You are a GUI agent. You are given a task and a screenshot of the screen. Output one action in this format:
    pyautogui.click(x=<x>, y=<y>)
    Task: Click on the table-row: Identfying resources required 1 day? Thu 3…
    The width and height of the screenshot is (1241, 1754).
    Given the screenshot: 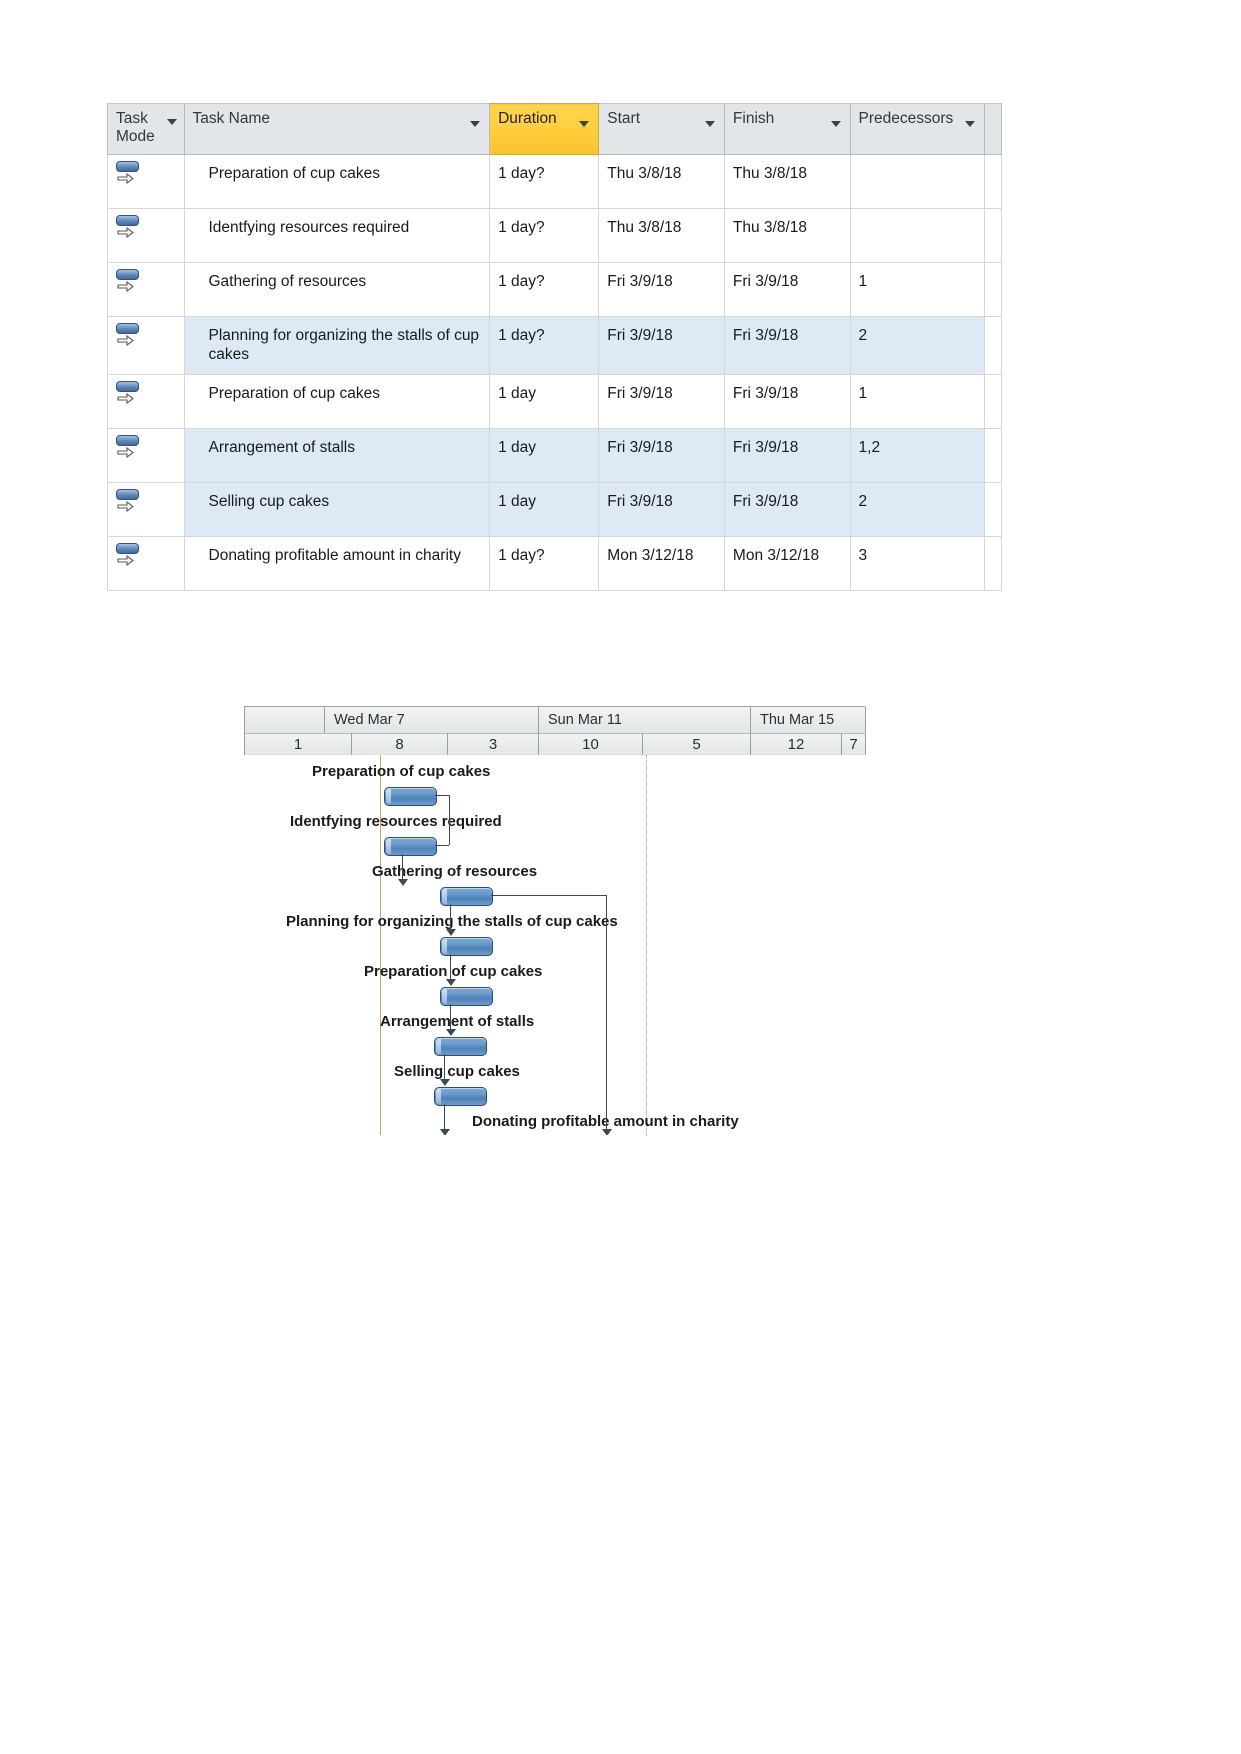 What is the action you would take?
    pyautogui.click(x=555, y=235)
    